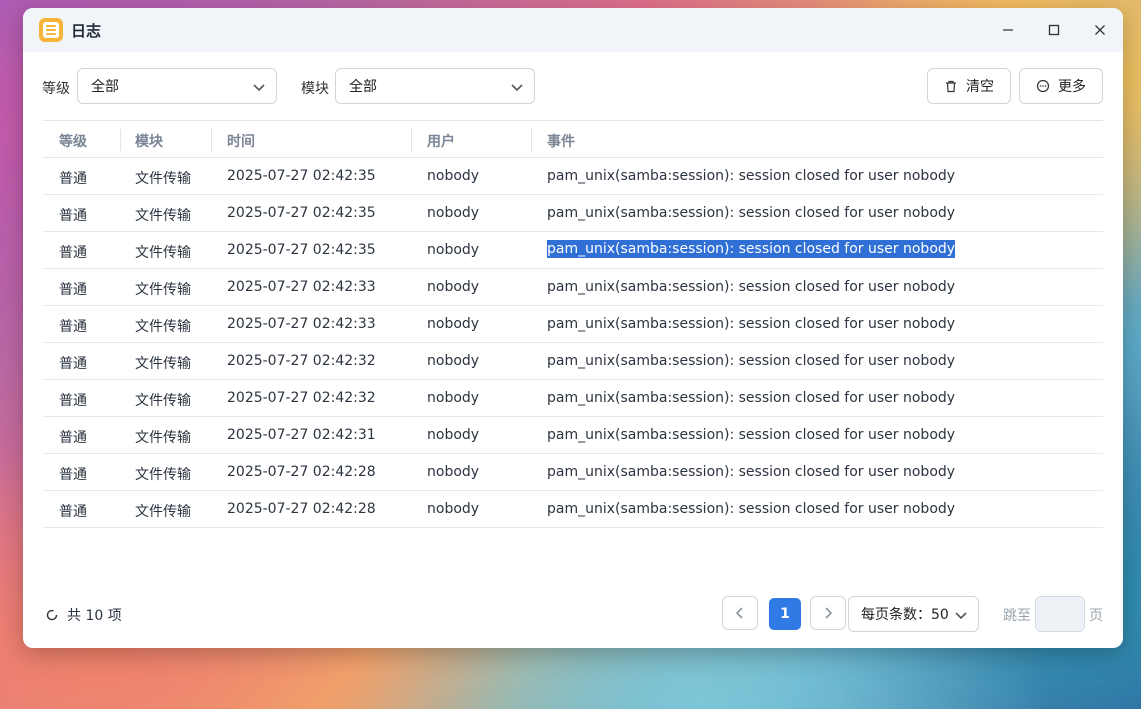 This screenshot has width=1141, height=709. I want to click on chevron-right-icon, so click(829, 613).